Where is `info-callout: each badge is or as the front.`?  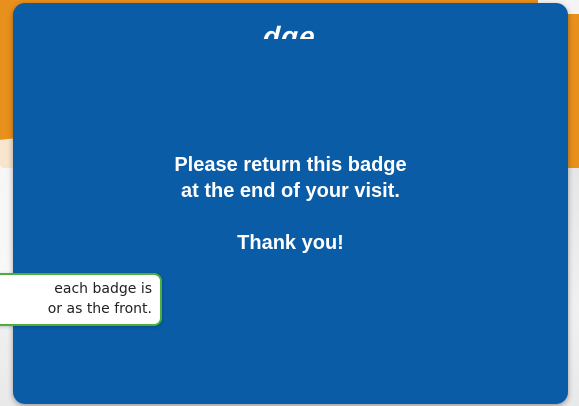
info-callout: each badge is or as the front. is located at coordinates (81, 299).